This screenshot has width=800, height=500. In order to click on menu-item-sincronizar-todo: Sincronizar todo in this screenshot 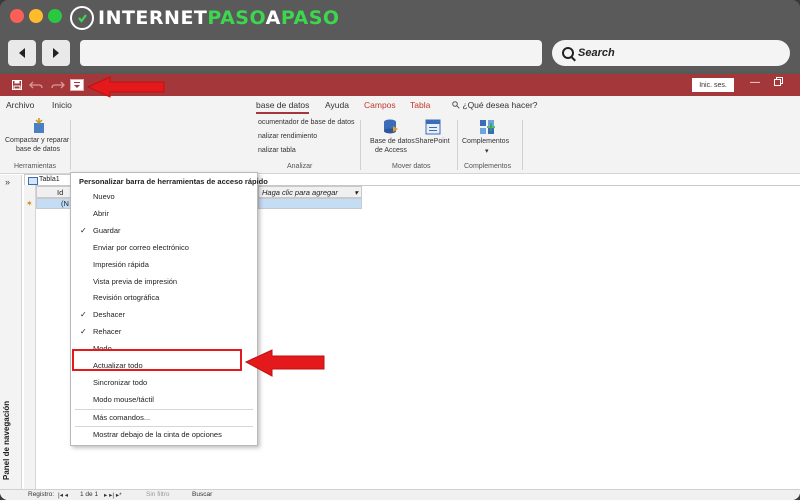, I will do `click(164, 382)`.